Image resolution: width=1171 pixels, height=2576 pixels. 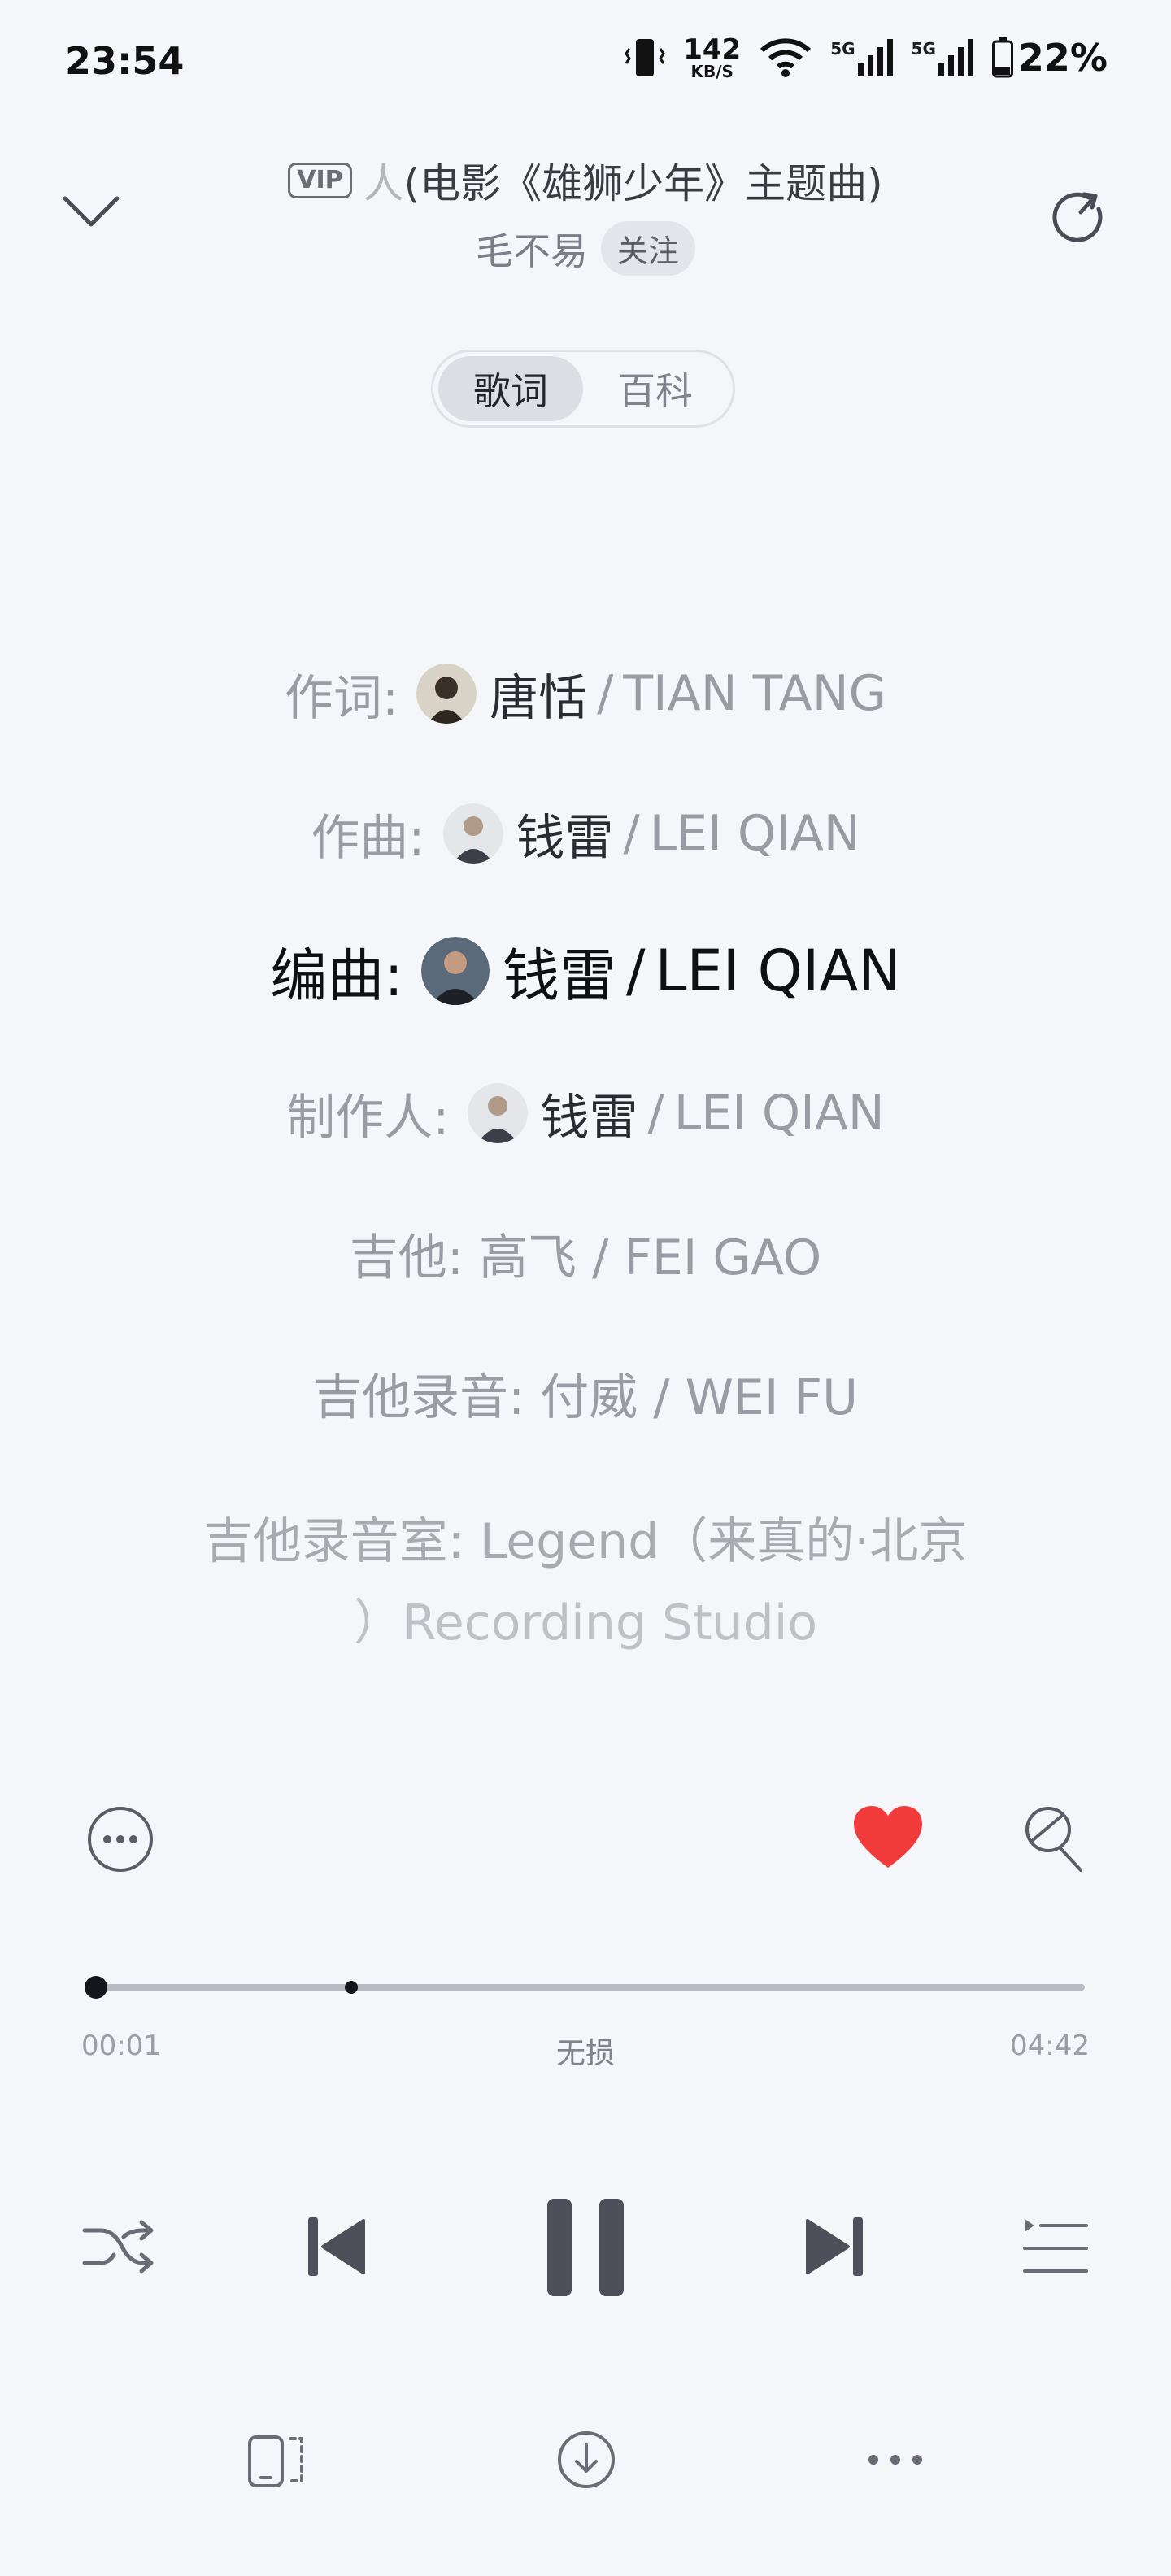 I want to click on net-speed: 142 KB/S, so click(x=712, y=58).